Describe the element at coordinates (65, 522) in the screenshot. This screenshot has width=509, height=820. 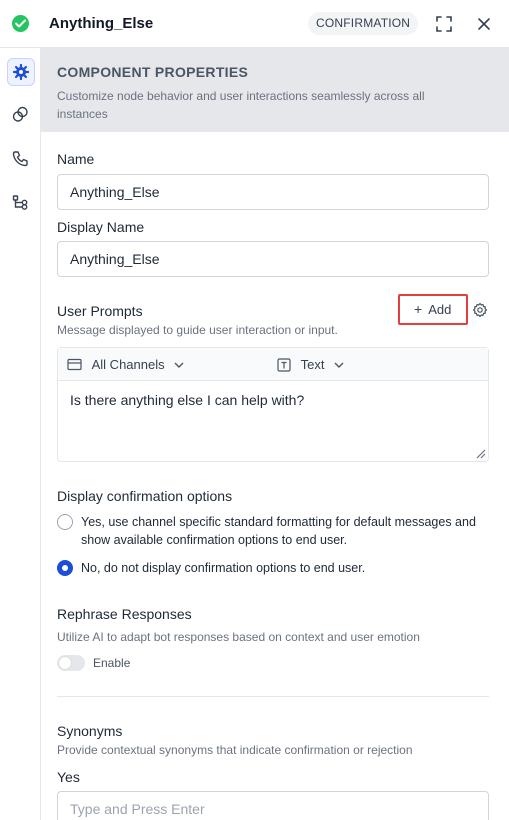
I see `radio-show-options` at that location.